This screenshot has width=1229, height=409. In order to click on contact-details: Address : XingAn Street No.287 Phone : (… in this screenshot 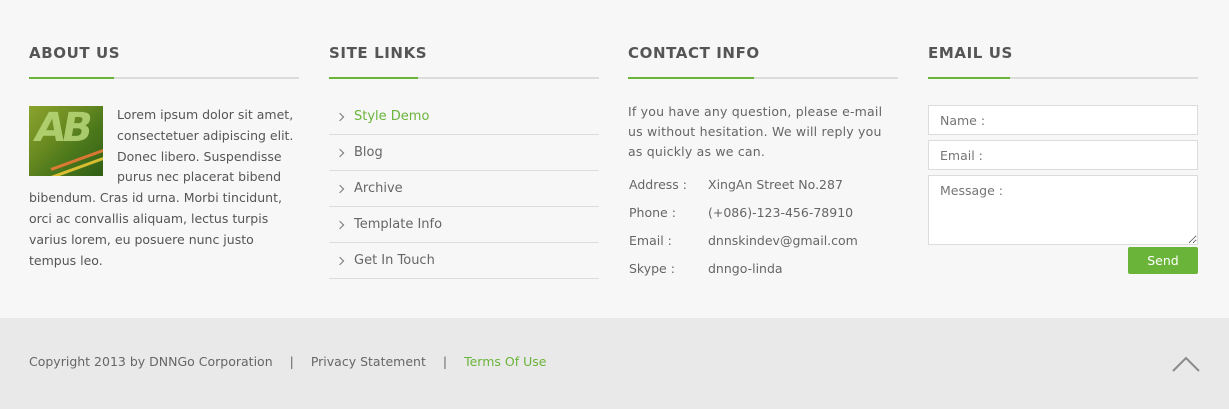, I will do `click(763, 226)`.